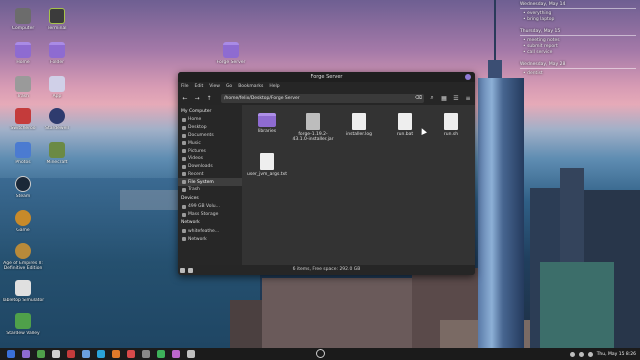 Image resolution: width=640 pixels, height=360 pixels. What do you see at coordinates (23, 221) in the screenshot?
I see `desktop-icon-game: Game` at bounding box center [23, 221].